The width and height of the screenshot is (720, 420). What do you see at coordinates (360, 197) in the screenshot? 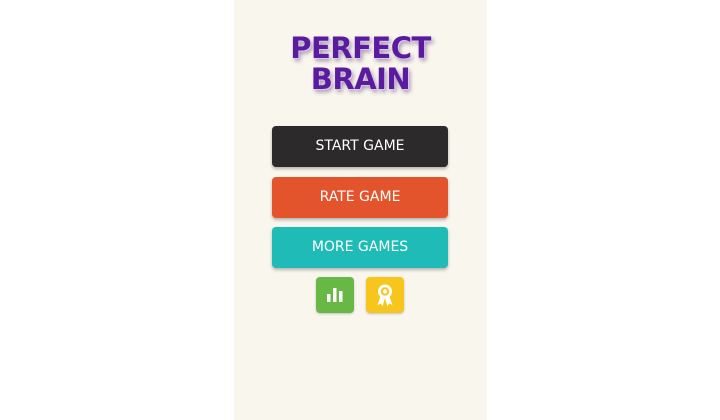
I see `rate-game-button: RATE GAME` at bounding box center [360, 197].